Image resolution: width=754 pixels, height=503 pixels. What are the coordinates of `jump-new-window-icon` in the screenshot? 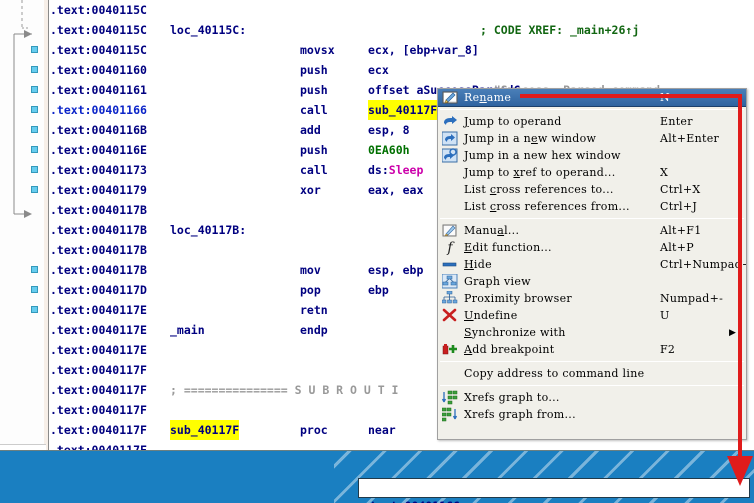 It's located at (450, 139).